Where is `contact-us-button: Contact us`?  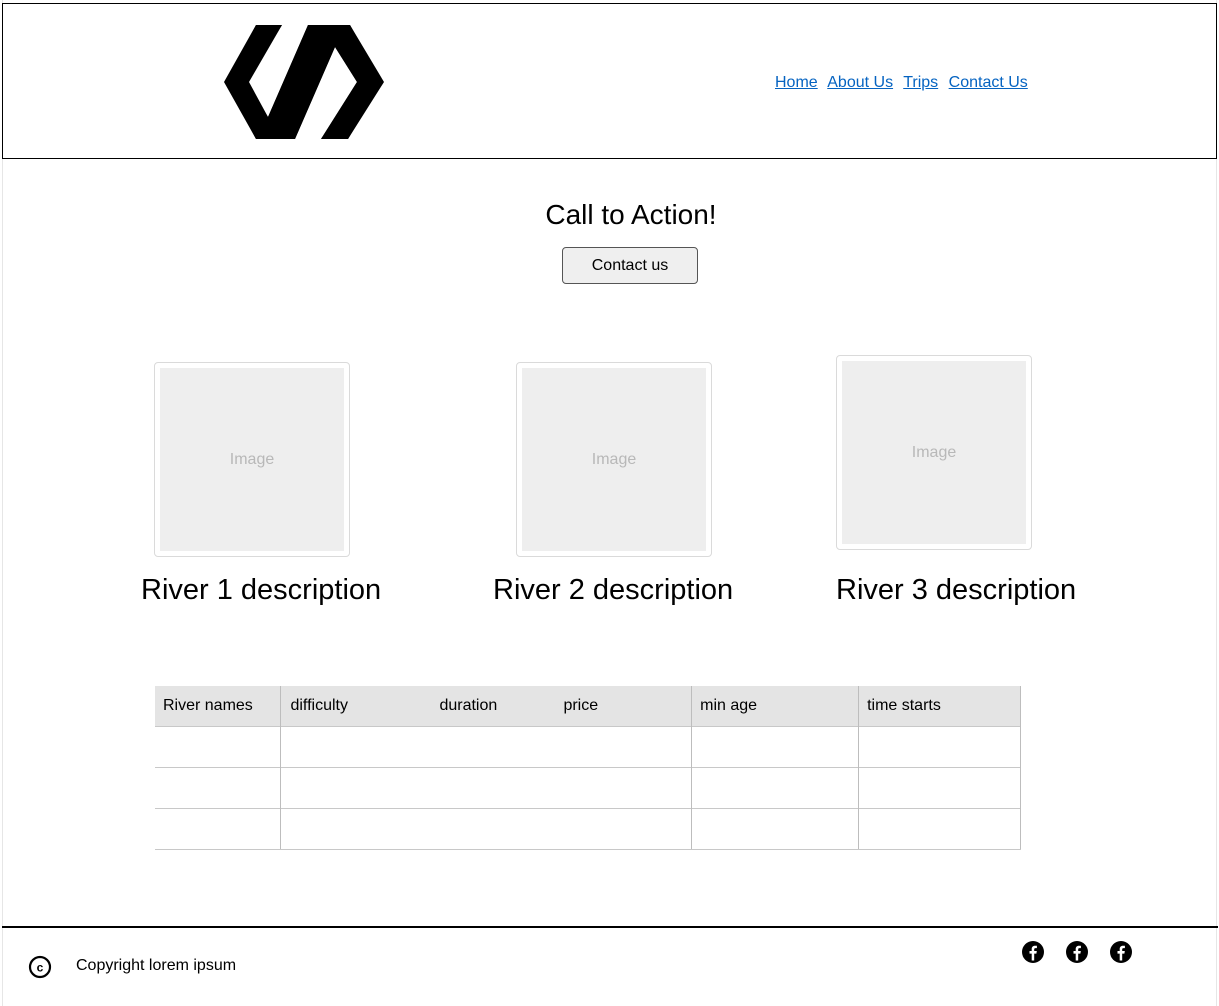
contact-us-button: Contact us is located at coordinates (630, 265).